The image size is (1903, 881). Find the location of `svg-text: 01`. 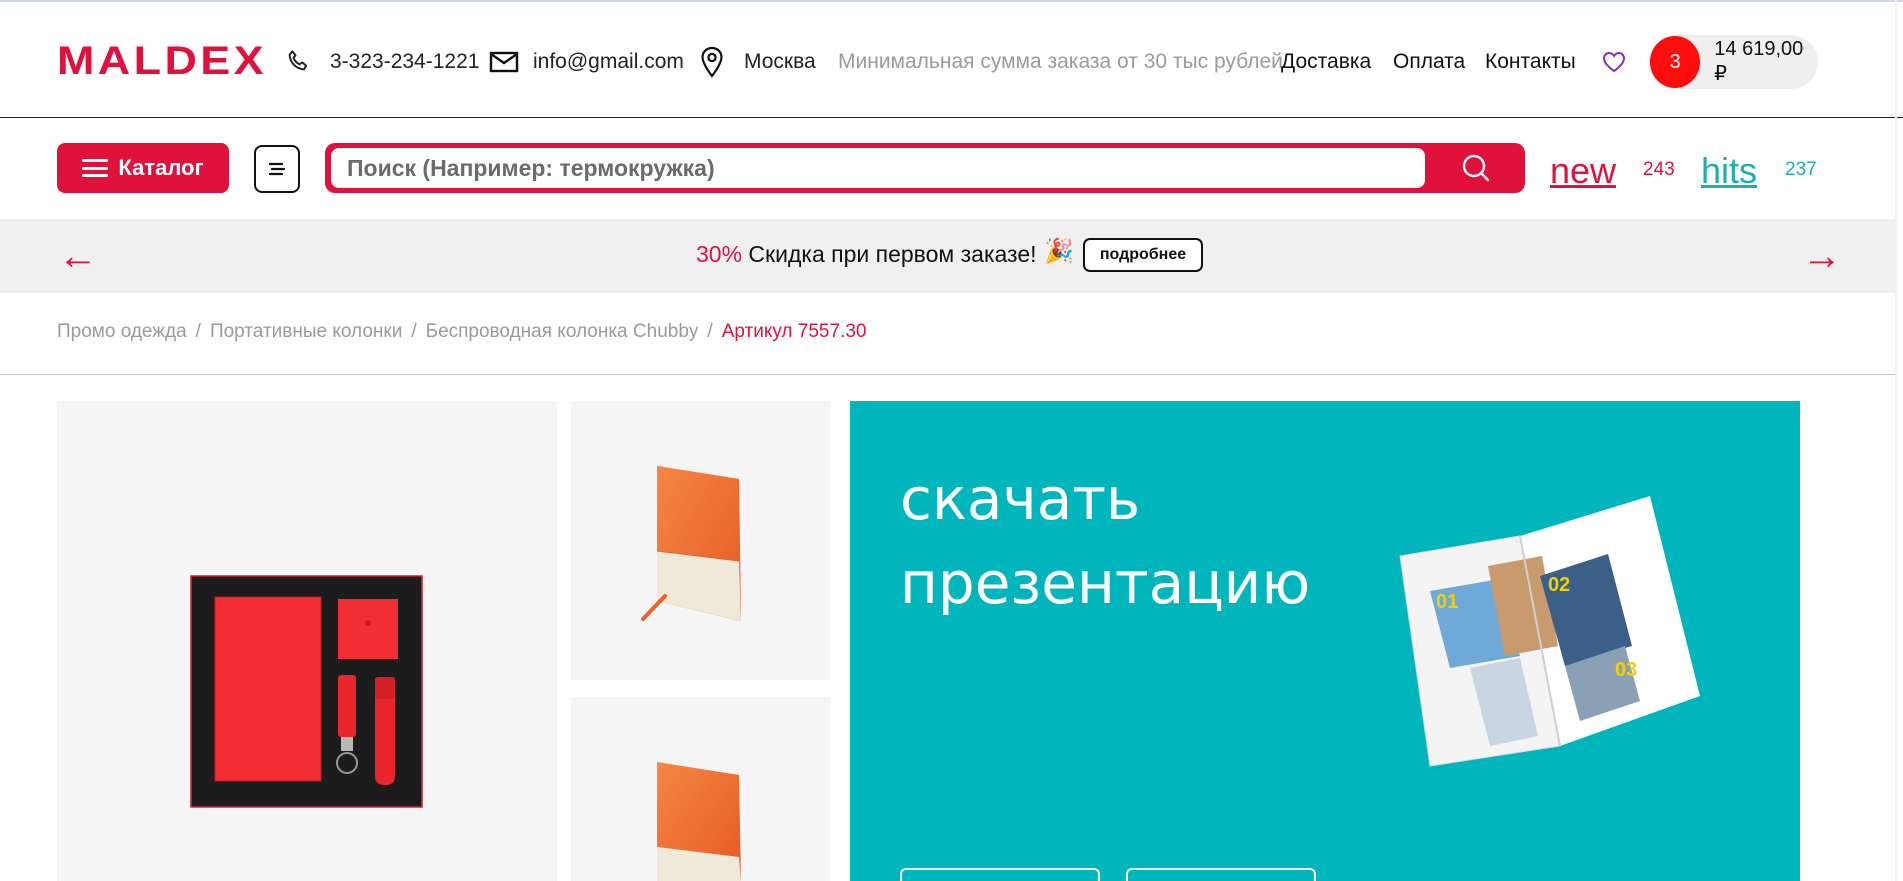

svg-text: 01 is located at coordinates (1447, 602).